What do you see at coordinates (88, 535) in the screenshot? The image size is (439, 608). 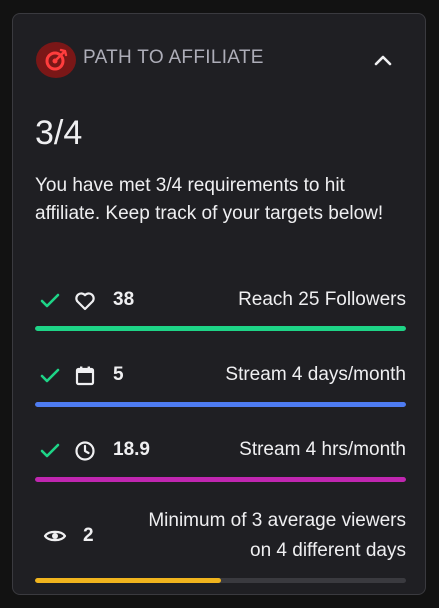 I see `requirement-value: 2` at bounding box center [88, 535].